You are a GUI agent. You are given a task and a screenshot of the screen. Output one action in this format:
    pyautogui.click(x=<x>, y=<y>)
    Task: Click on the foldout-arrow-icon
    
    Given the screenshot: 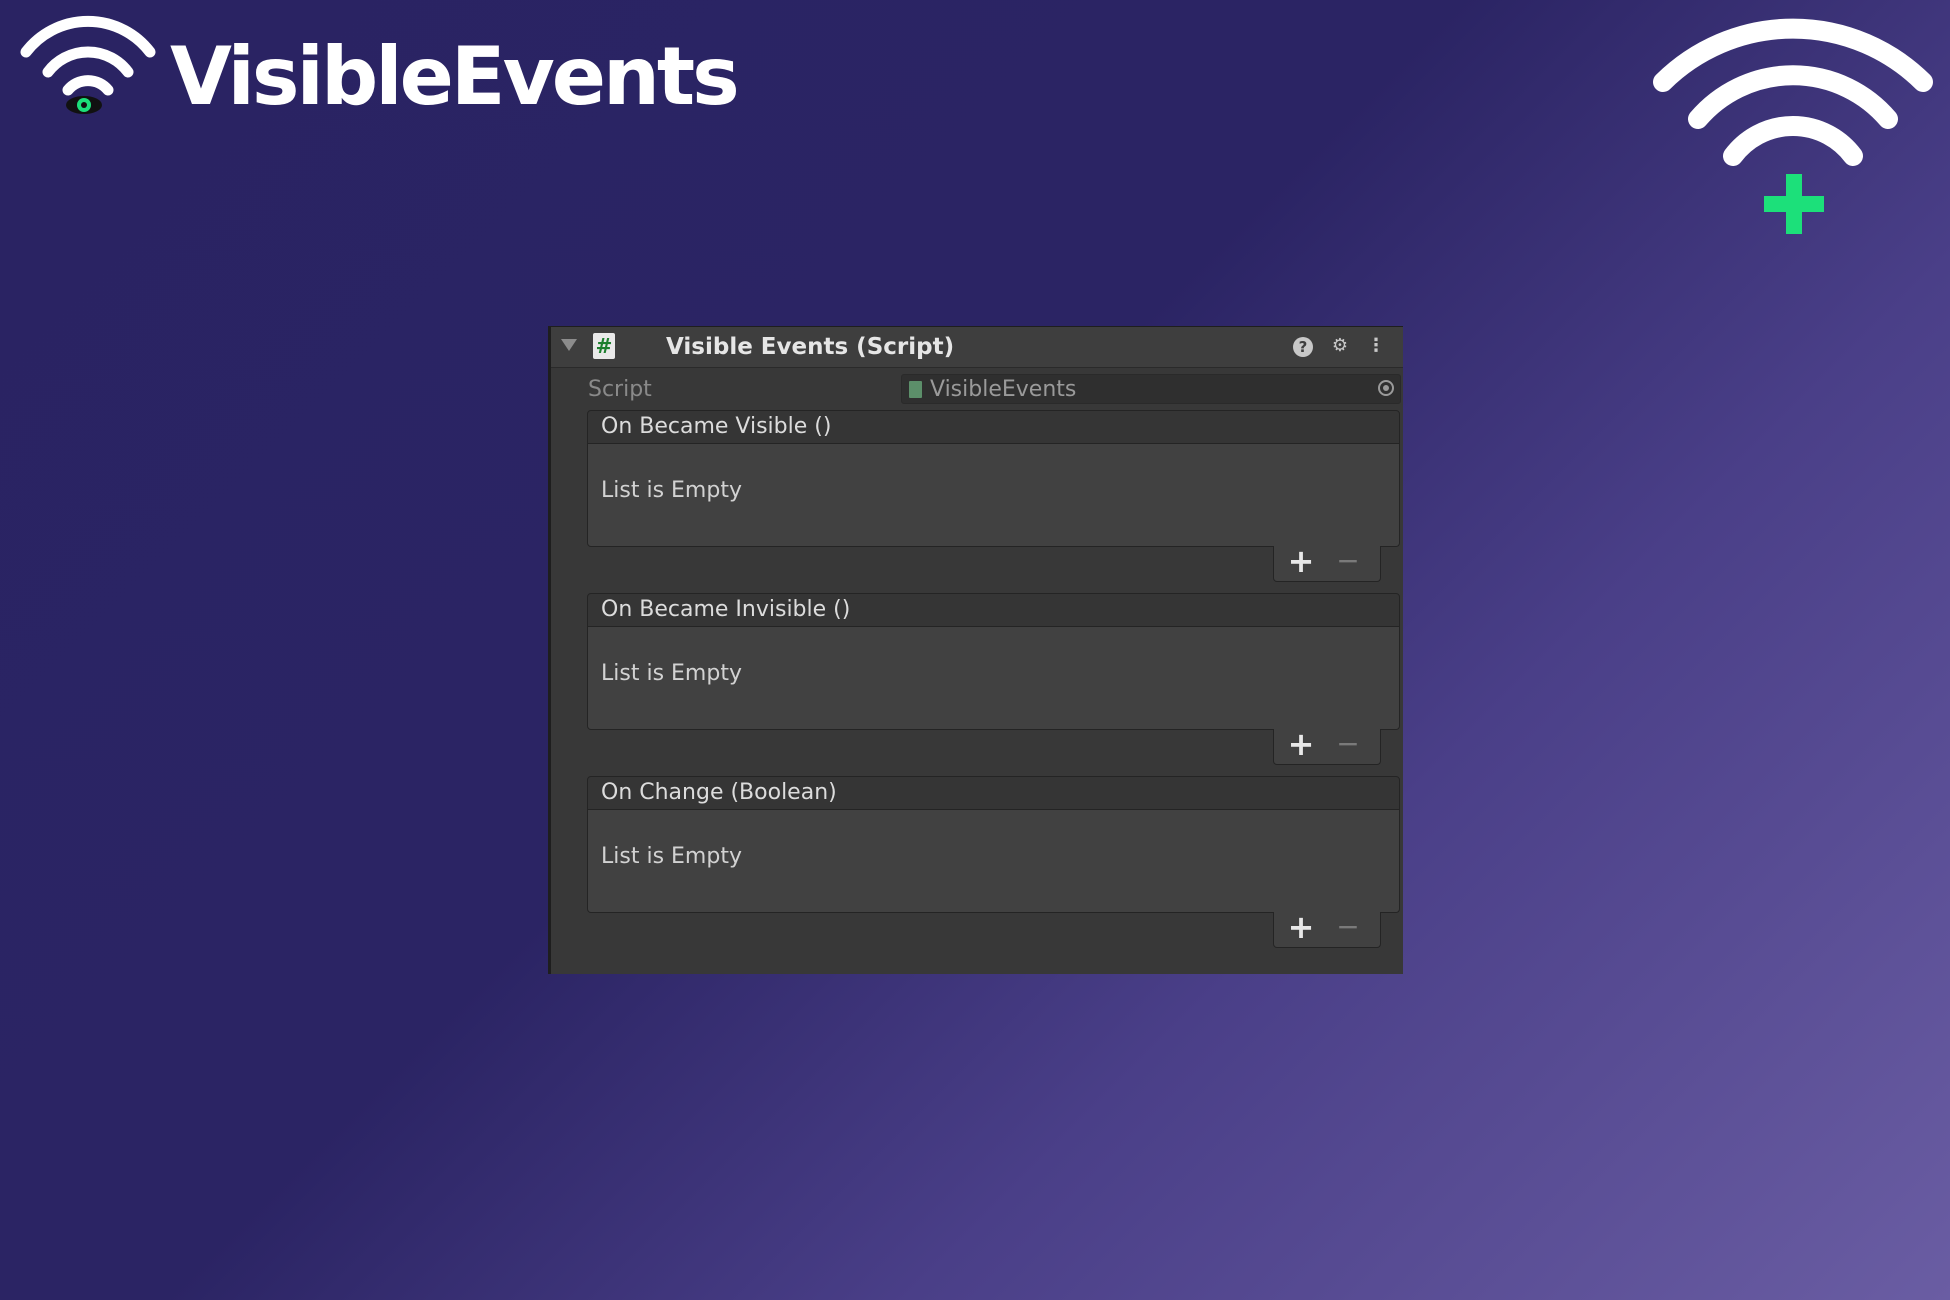 What is the action you would take?
    pyautogui.click(x=569, y=345)
    